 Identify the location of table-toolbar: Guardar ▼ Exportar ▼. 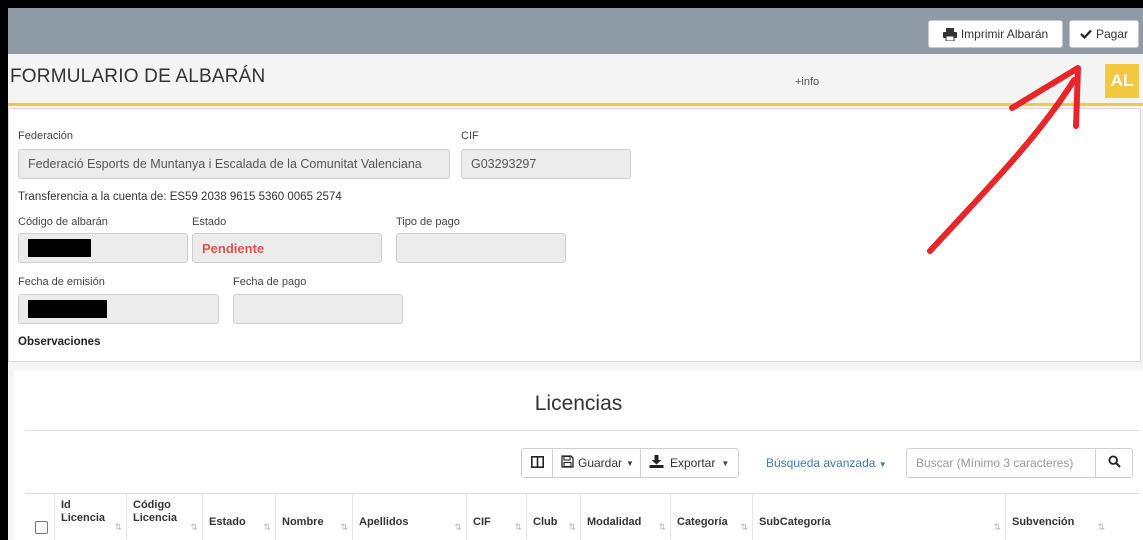
(630, 463).